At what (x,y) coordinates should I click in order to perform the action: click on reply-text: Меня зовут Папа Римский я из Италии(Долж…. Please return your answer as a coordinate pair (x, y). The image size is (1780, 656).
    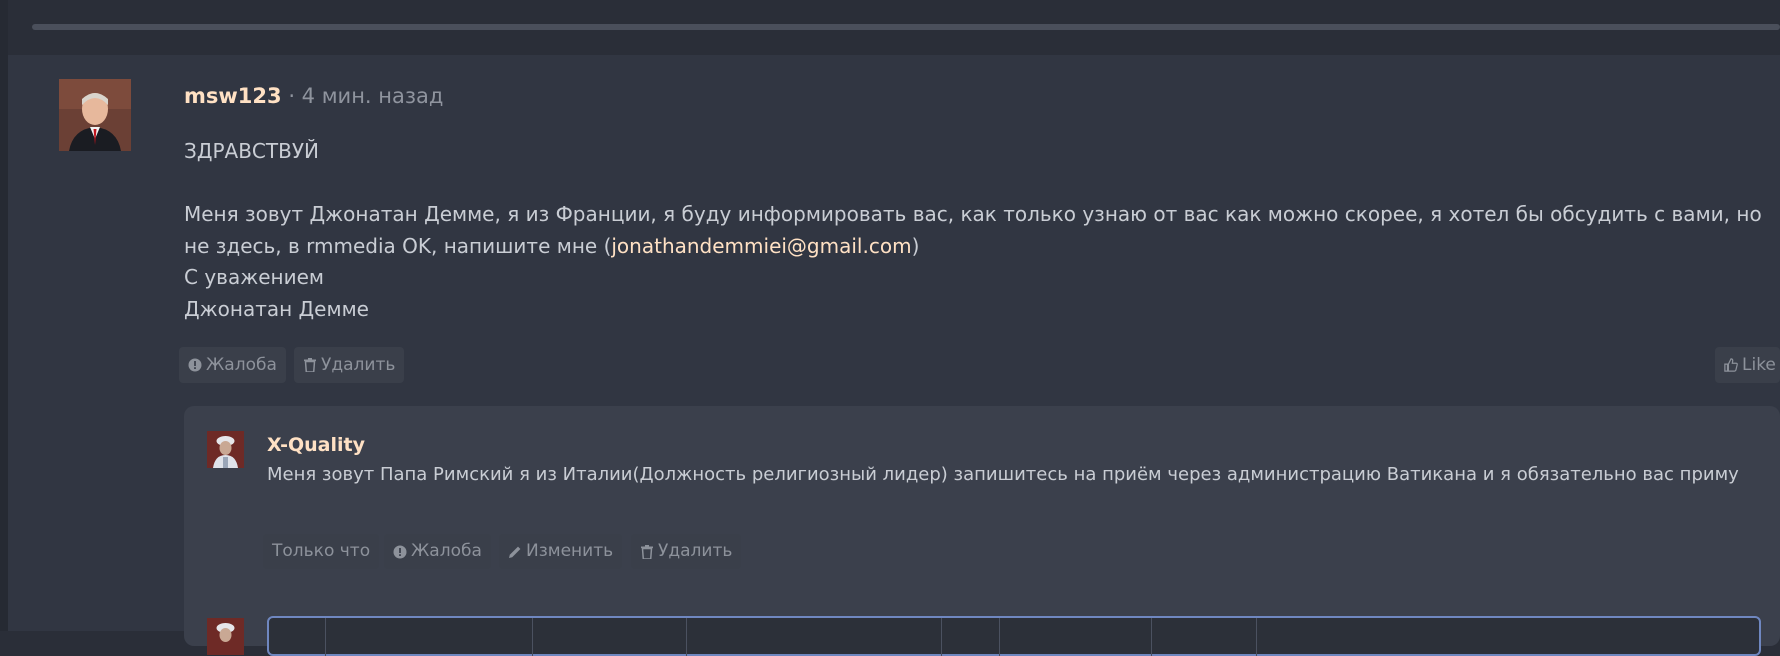
    Looking at the image, I should click on (1003, 474).